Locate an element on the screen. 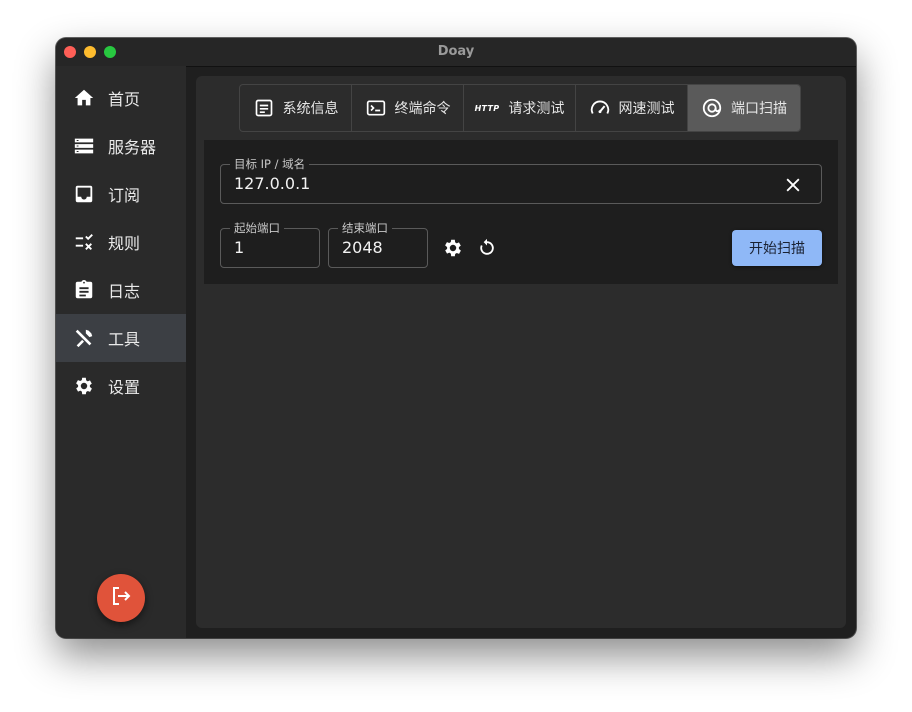 This screenshot has height=712, width=912. end-port-label: 结束端口 is located at coordinates (365, 228).